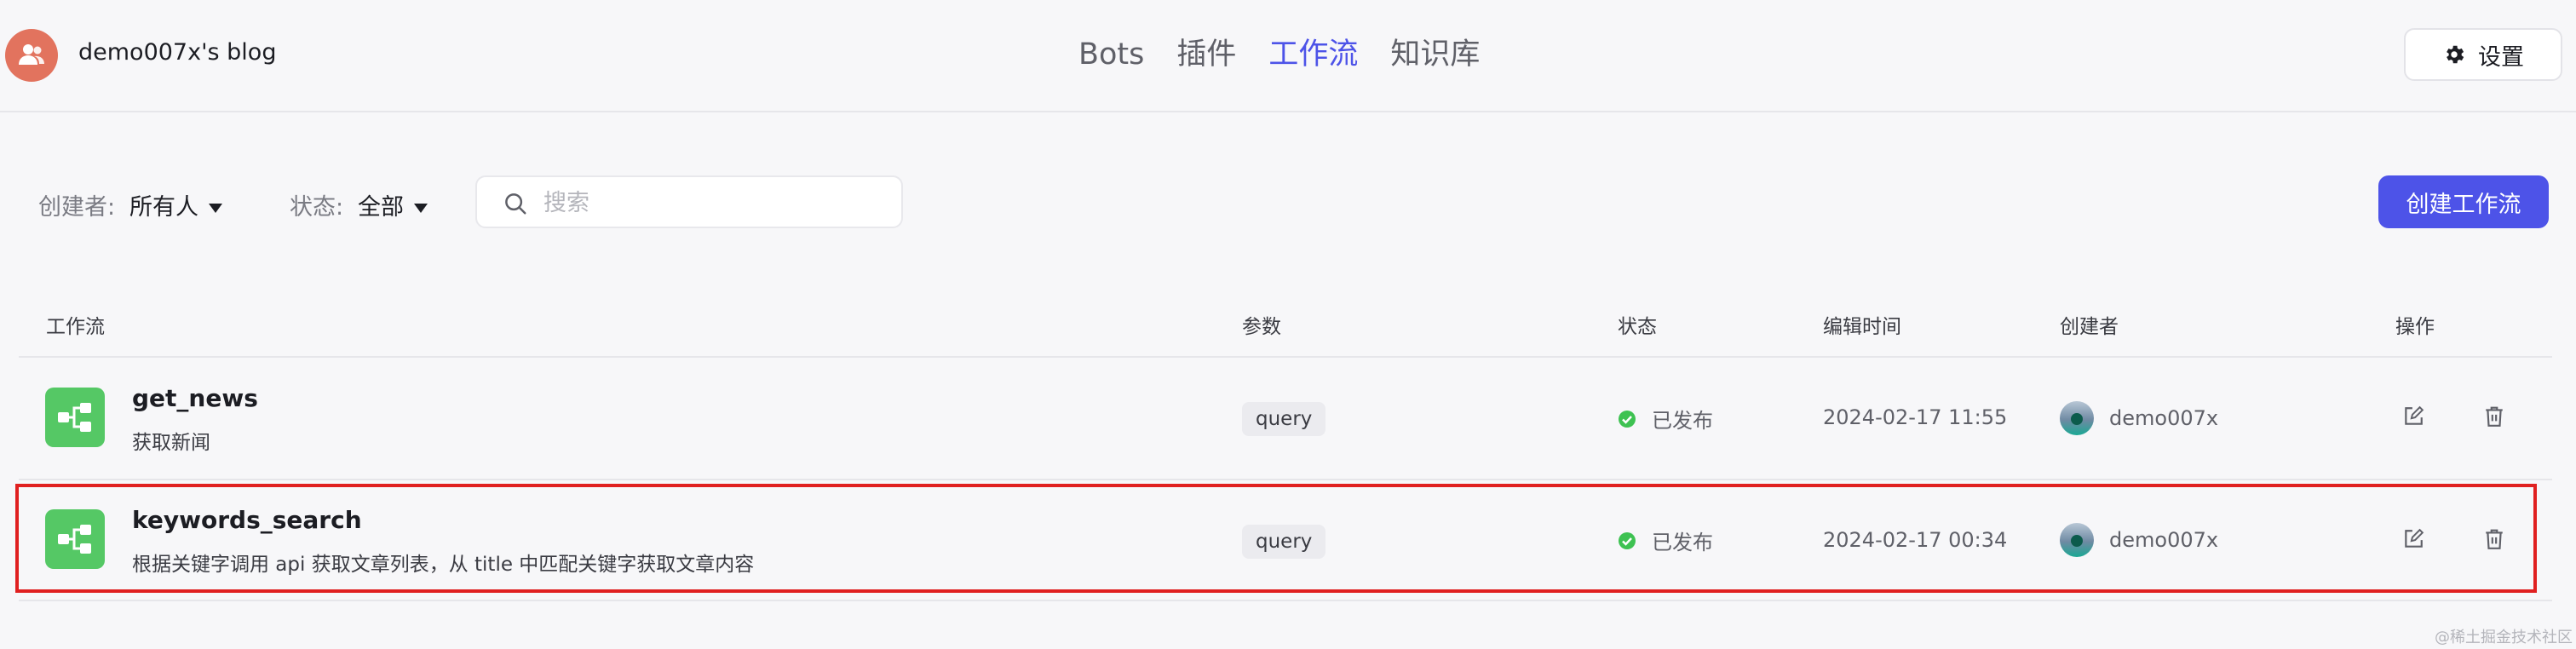 Image resolution: width=2576 pixels, height=649 pixels. What do you see at coordinates (1916, 540) in the screenshot?
I see `edit-time: 2024-02-17 00:34` at bounding box center [1916, 540].